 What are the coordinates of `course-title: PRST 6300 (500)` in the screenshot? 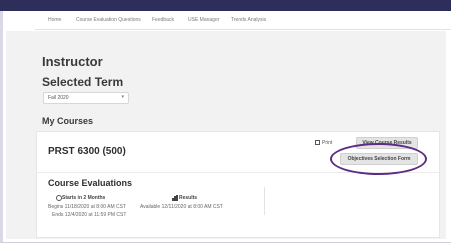 It's located at (87, 151).